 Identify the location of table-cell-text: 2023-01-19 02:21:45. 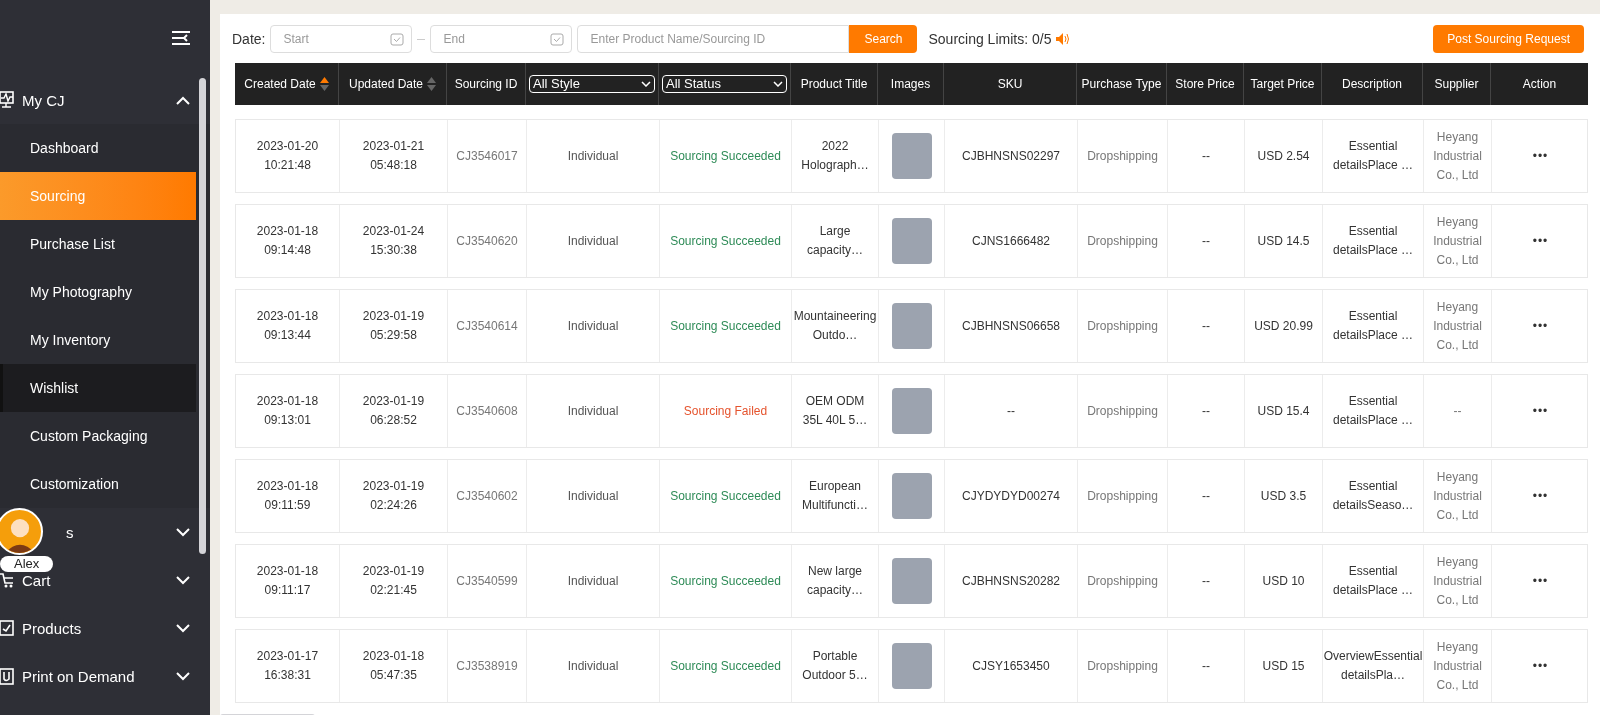
(393, 581).